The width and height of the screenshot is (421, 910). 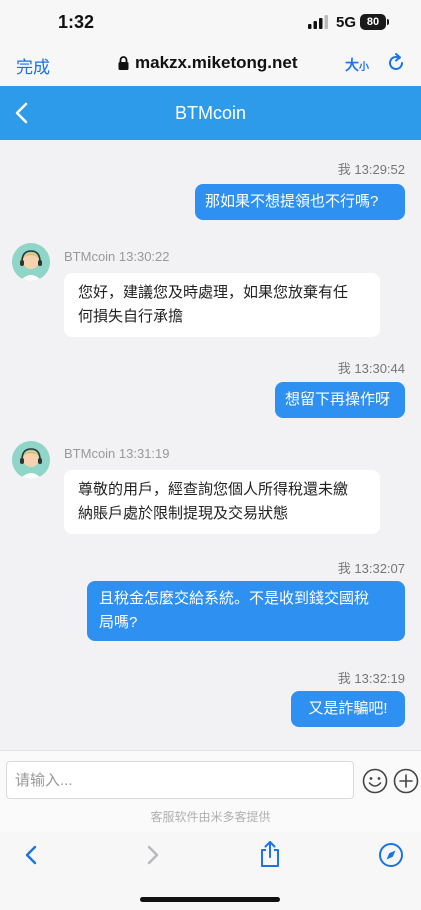 I want to click on emoji-icon, so click(x=375, y=781).